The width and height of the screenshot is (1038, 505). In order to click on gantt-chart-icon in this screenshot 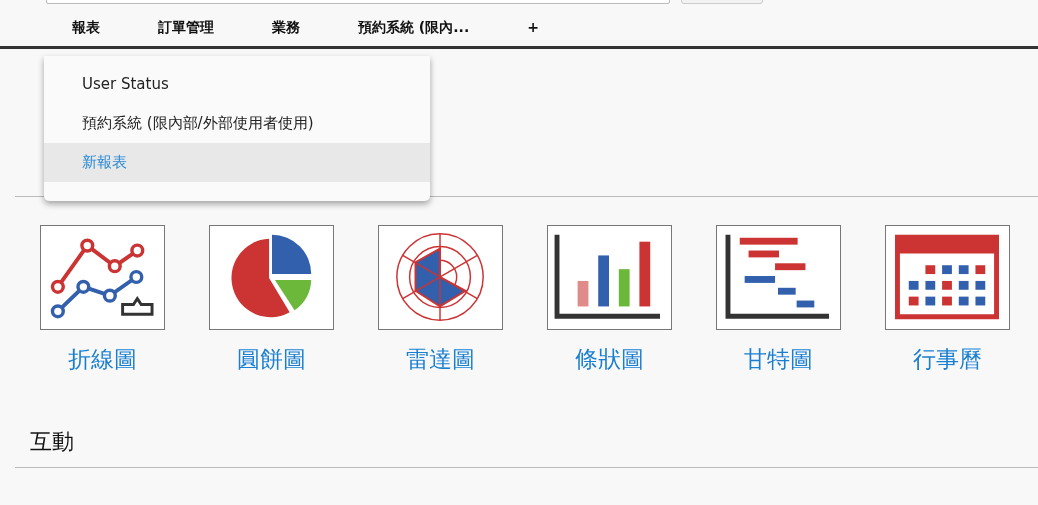, I will do `click(777, 276)`.